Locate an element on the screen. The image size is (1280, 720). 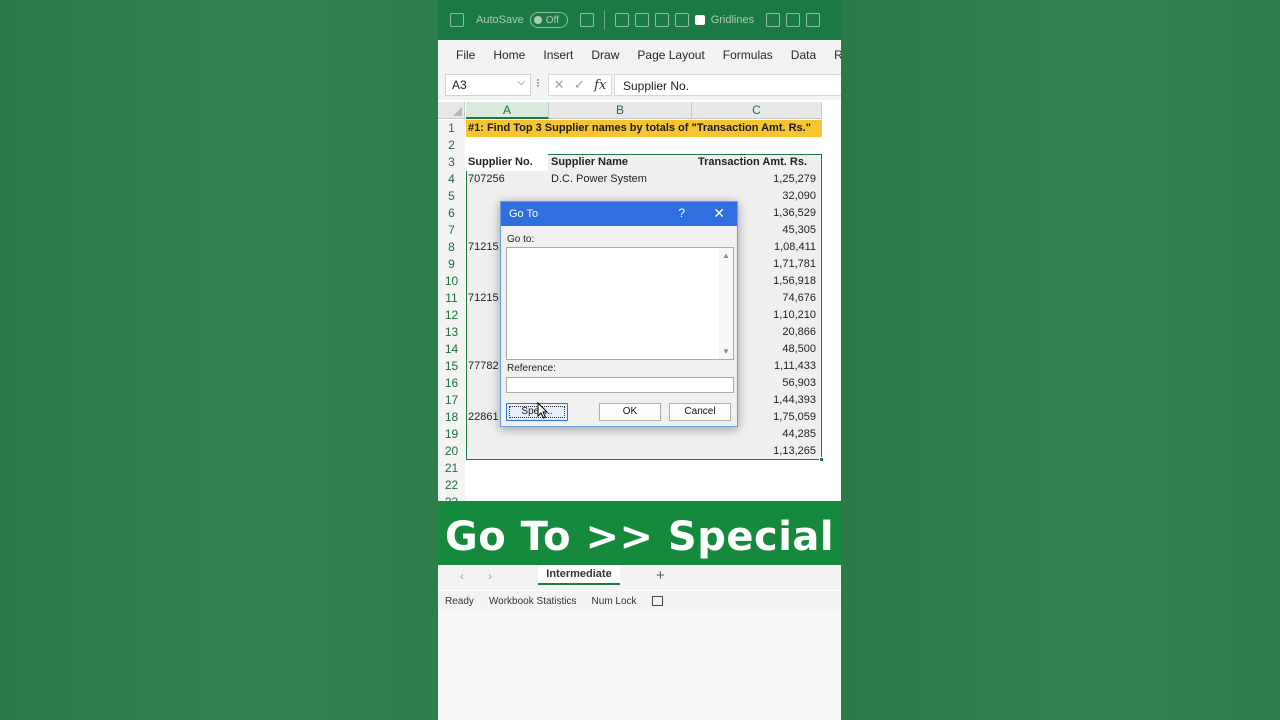
row-header: 7 is located at coordinates (451, 230).